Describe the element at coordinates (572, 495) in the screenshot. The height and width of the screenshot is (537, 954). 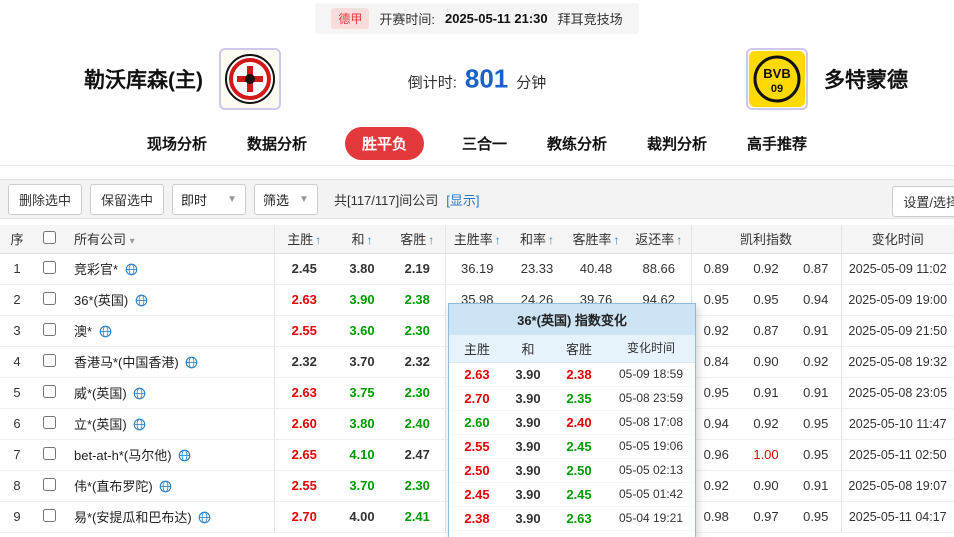
I see `popup-row: 2.45 3.90 2.45 05-05 01:42` at that location.